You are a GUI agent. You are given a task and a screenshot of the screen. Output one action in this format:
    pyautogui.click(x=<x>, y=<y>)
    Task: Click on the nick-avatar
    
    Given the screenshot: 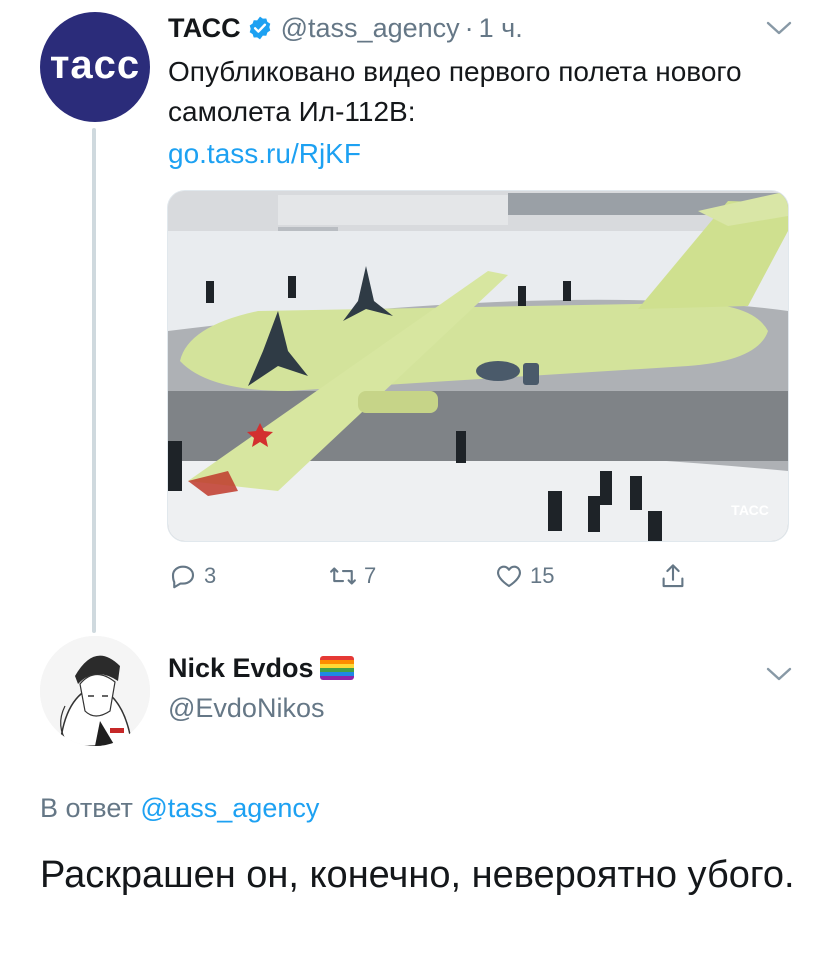 What is the action you would take?
    pyautogui.click(x=95, y=691)
    